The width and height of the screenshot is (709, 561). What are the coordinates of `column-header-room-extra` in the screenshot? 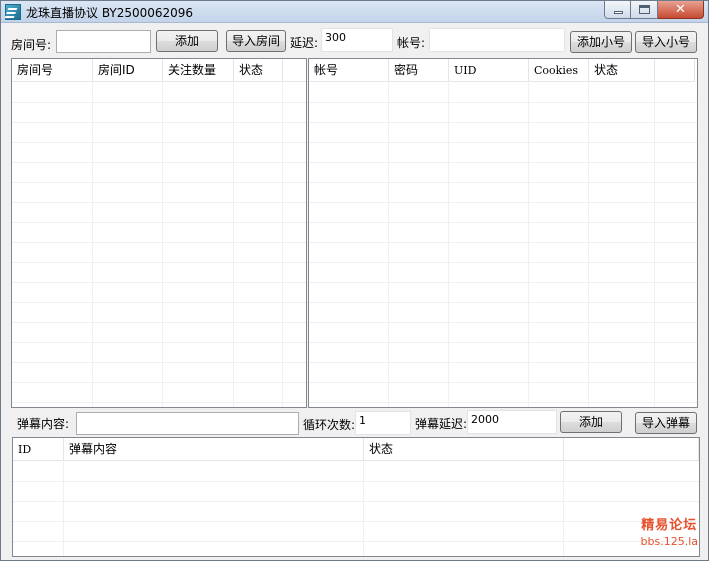 It's located at (294, 70).